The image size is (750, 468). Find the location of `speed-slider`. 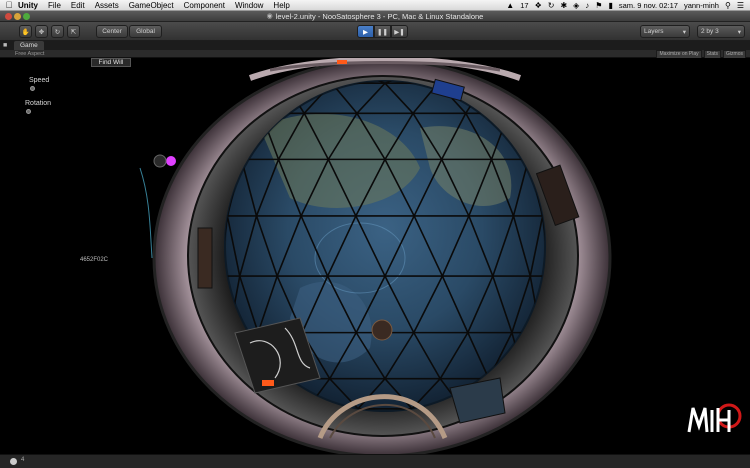

speed-slider is located at coordinates (32, 88).